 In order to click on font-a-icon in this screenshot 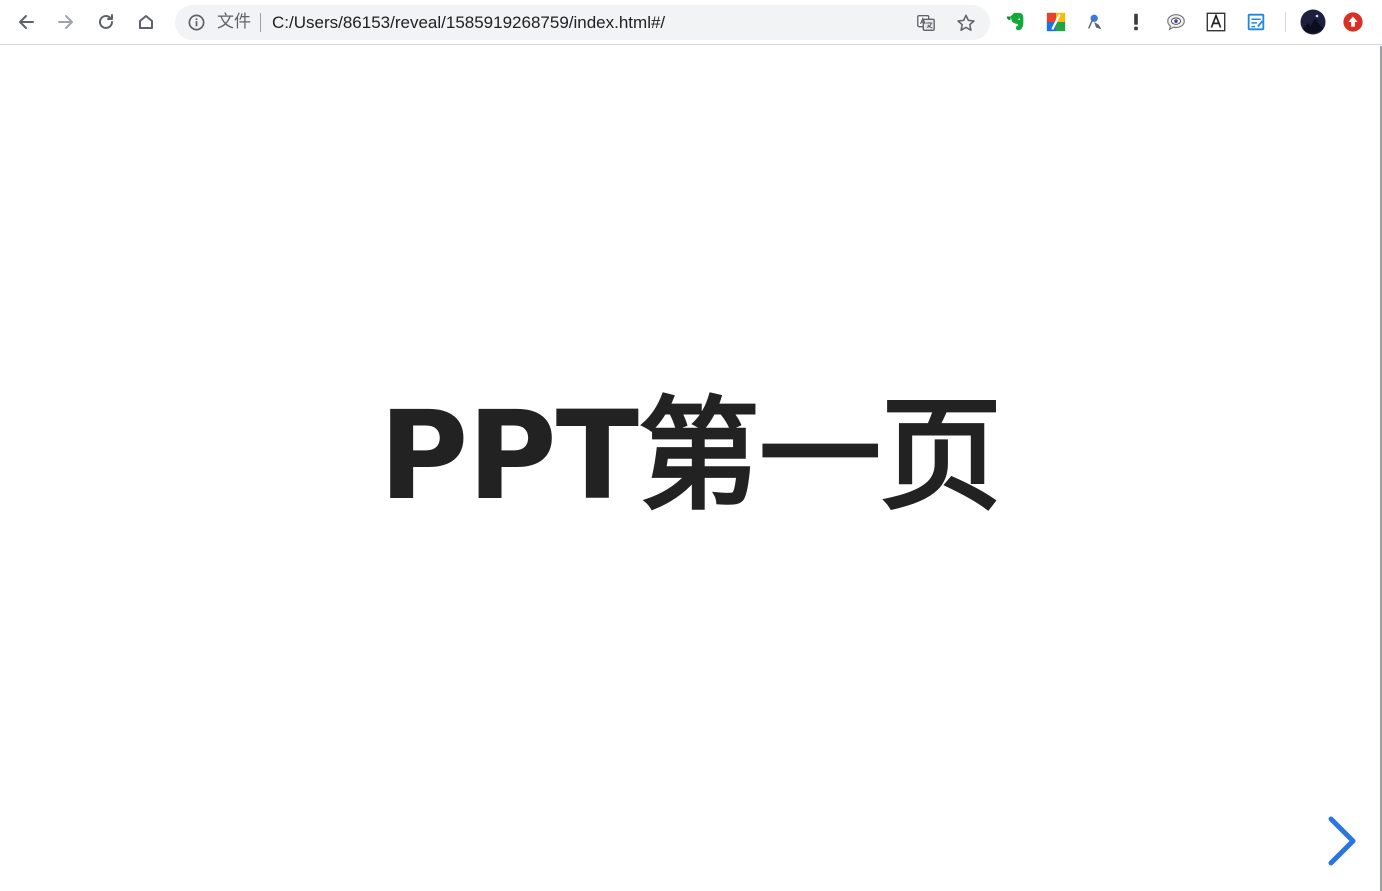, I will do `click(1216, 22)`.